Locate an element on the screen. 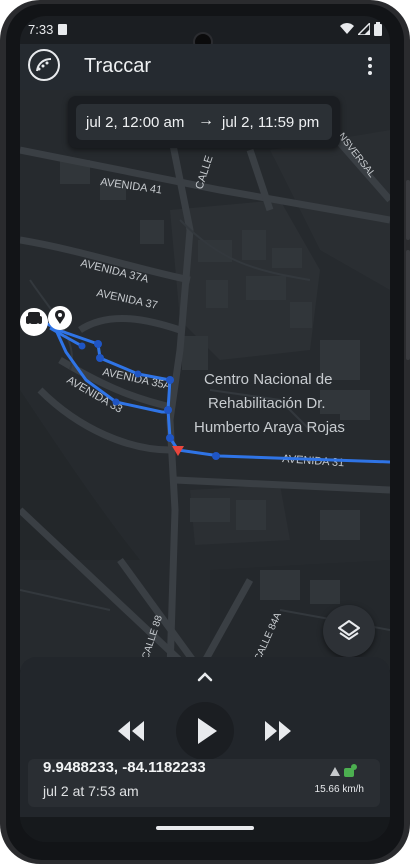 The width and height of the screenshot is (410, 864). status-icons is located at coordinates (361, 29).